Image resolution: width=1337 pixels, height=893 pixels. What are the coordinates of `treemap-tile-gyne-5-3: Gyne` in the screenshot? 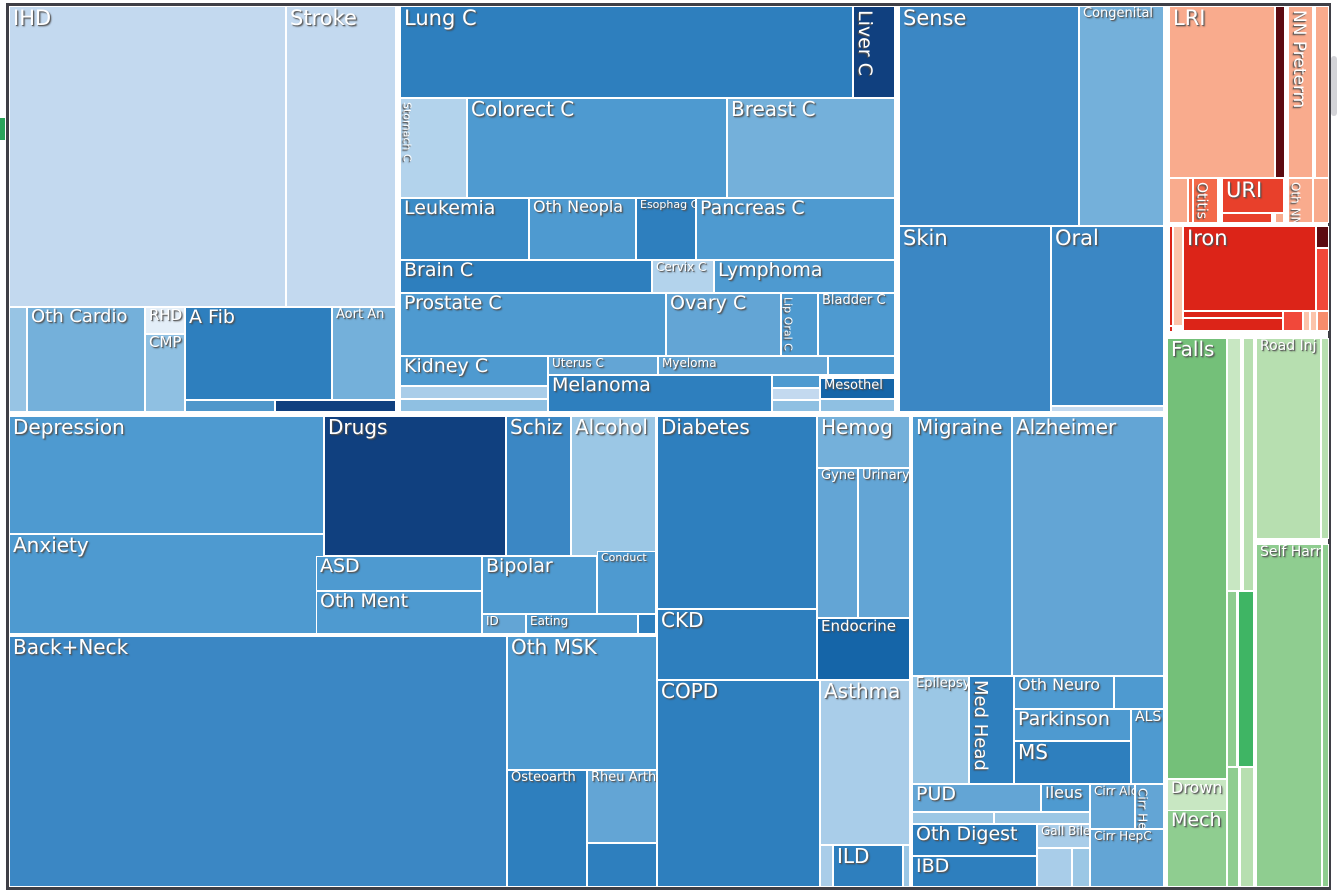 It's located at (837, 543).